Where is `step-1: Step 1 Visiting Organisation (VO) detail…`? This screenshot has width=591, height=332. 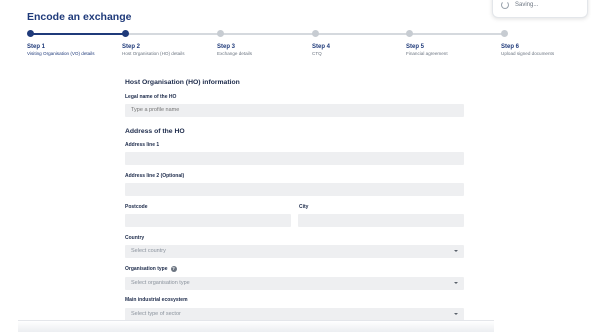 step-1: Step 1 Visiting Organisation (VO) detail… is located at coordinates (67, 50).